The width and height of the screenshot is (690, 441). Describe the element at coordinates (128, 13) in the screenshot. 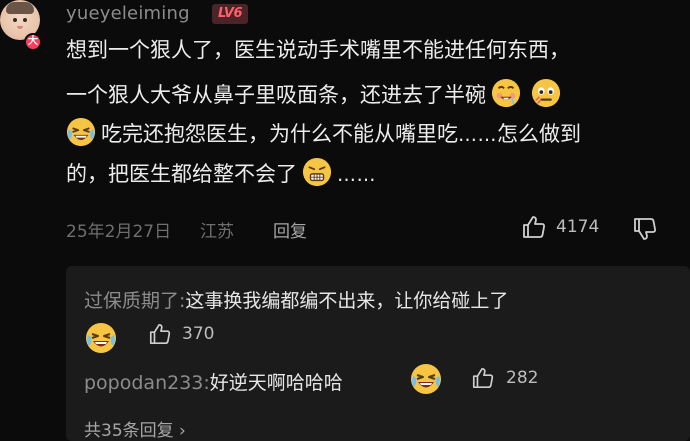

I see `comment-username: yueyeleiming` at that location.